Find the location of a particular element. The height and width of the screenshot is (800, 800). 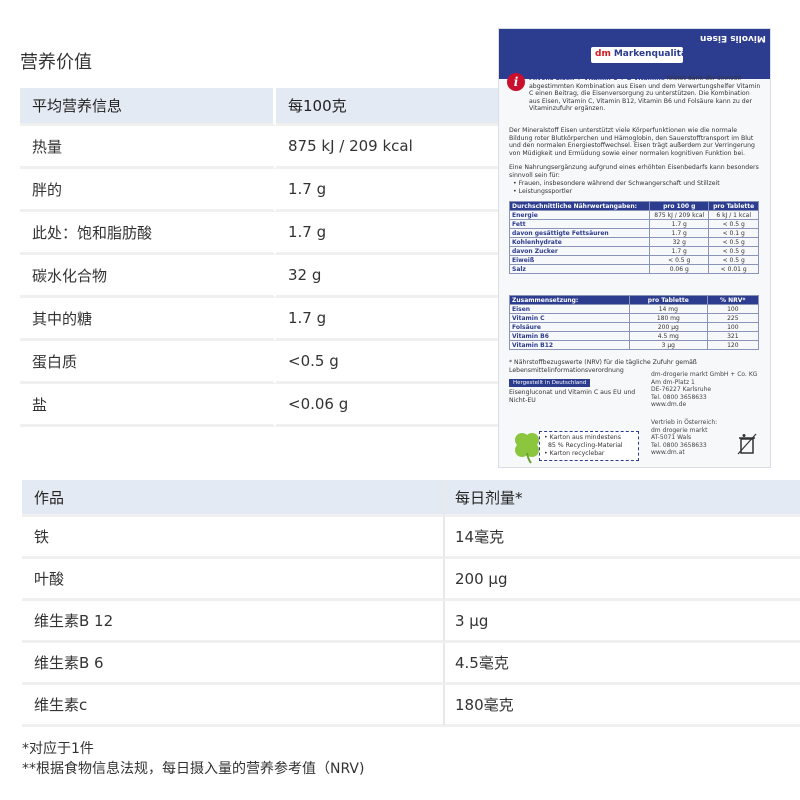

nutrient-name: 碳水化合物 is located at coordinates (148, 276).